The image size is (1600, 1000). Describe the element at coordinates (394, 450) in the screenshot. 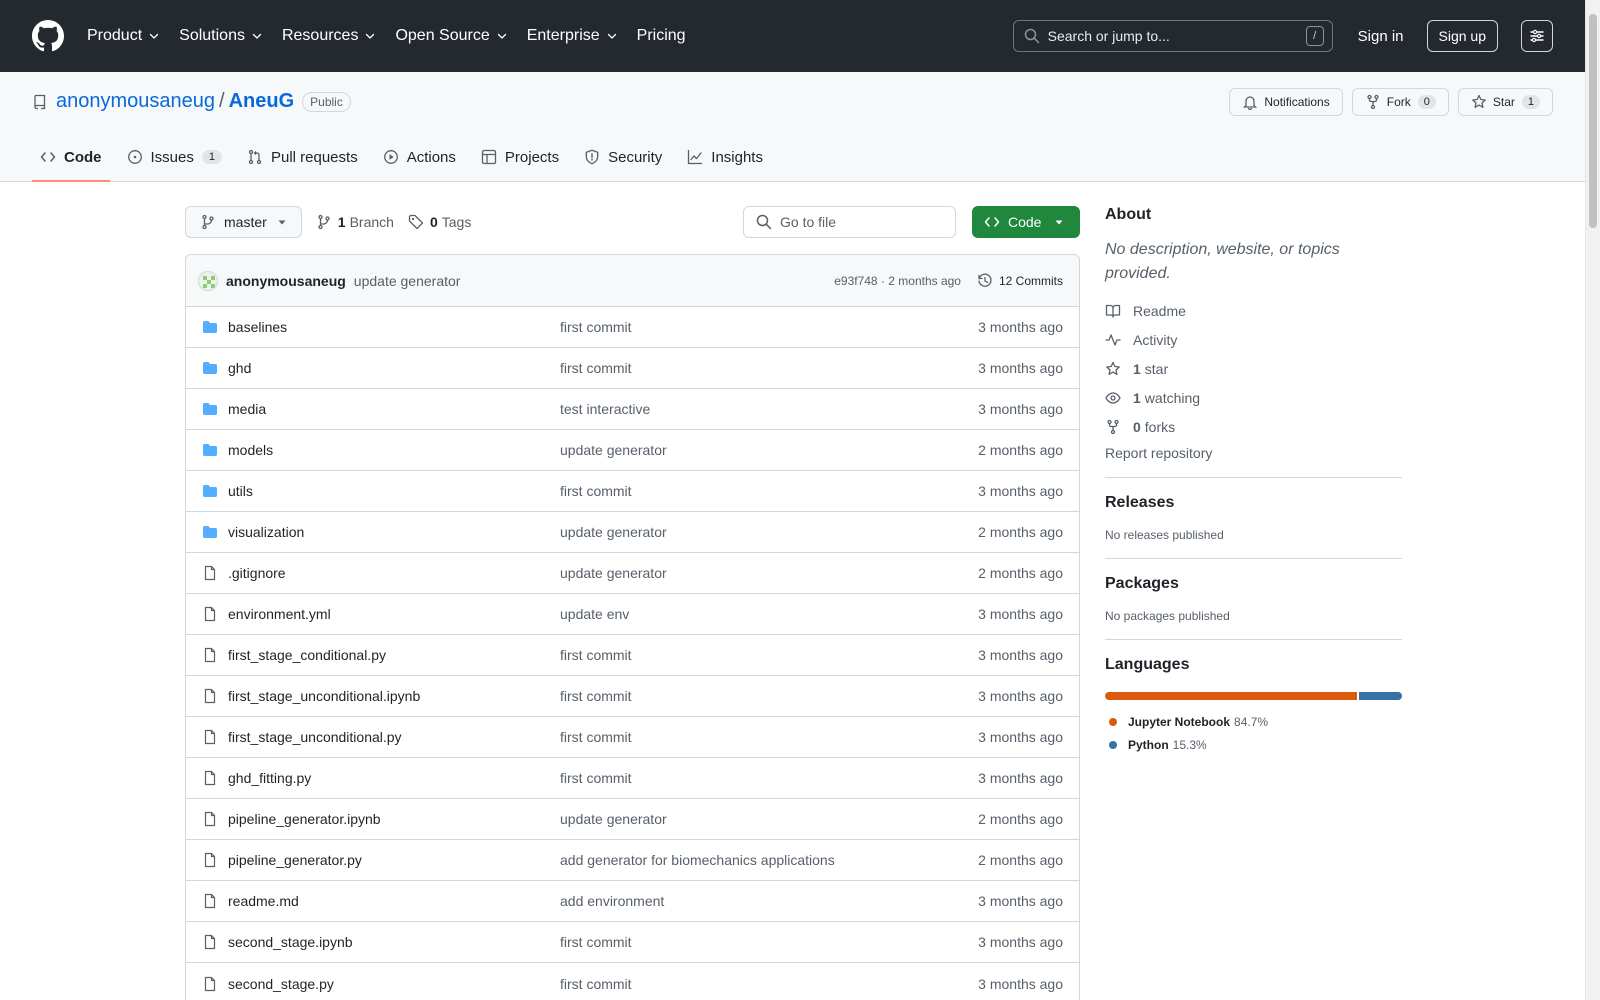

I see `file-name-link: models` at that location.